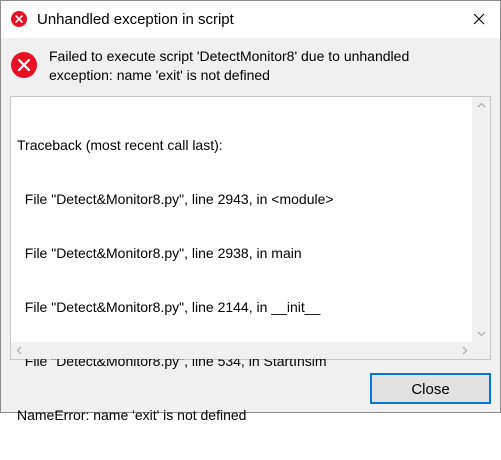 The image size is (501, 460). What do you see at coordinates (479, 19) in the screenshot?
I see `close-window-button` at bounding box center [479, 19].